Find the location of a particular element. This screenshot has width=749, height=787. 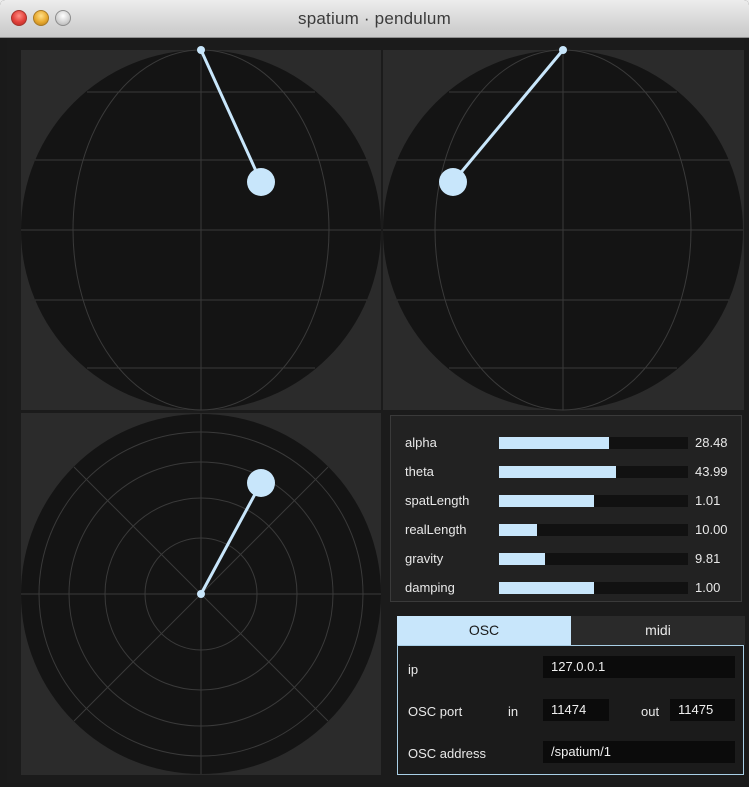

tab-osc: OSC is located at coordinates (484, 630).